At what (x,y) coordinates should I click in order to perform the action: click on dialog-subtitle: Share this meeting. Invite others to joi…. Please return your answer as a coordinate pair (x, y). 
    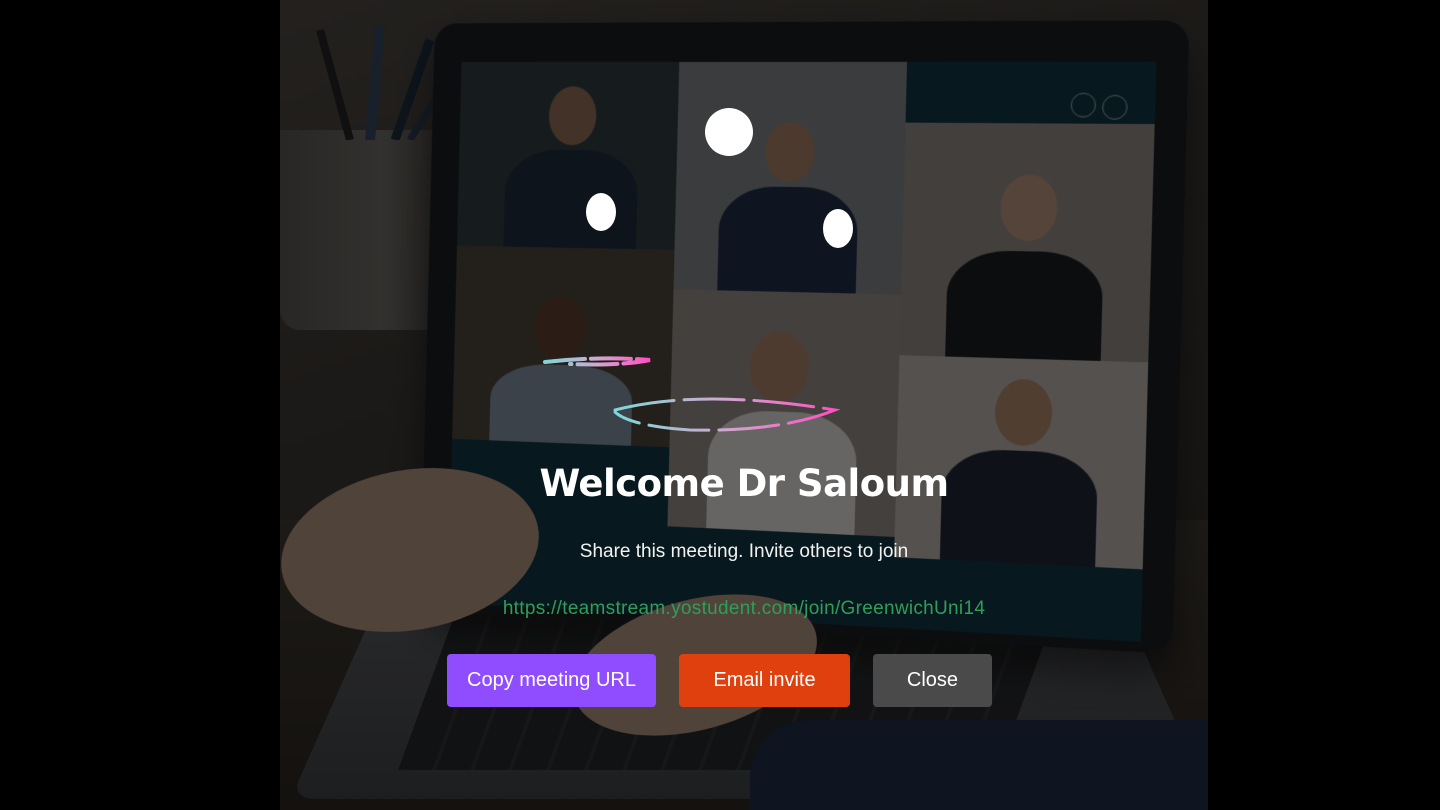
    Looking at the image, I should click on (744, 551).